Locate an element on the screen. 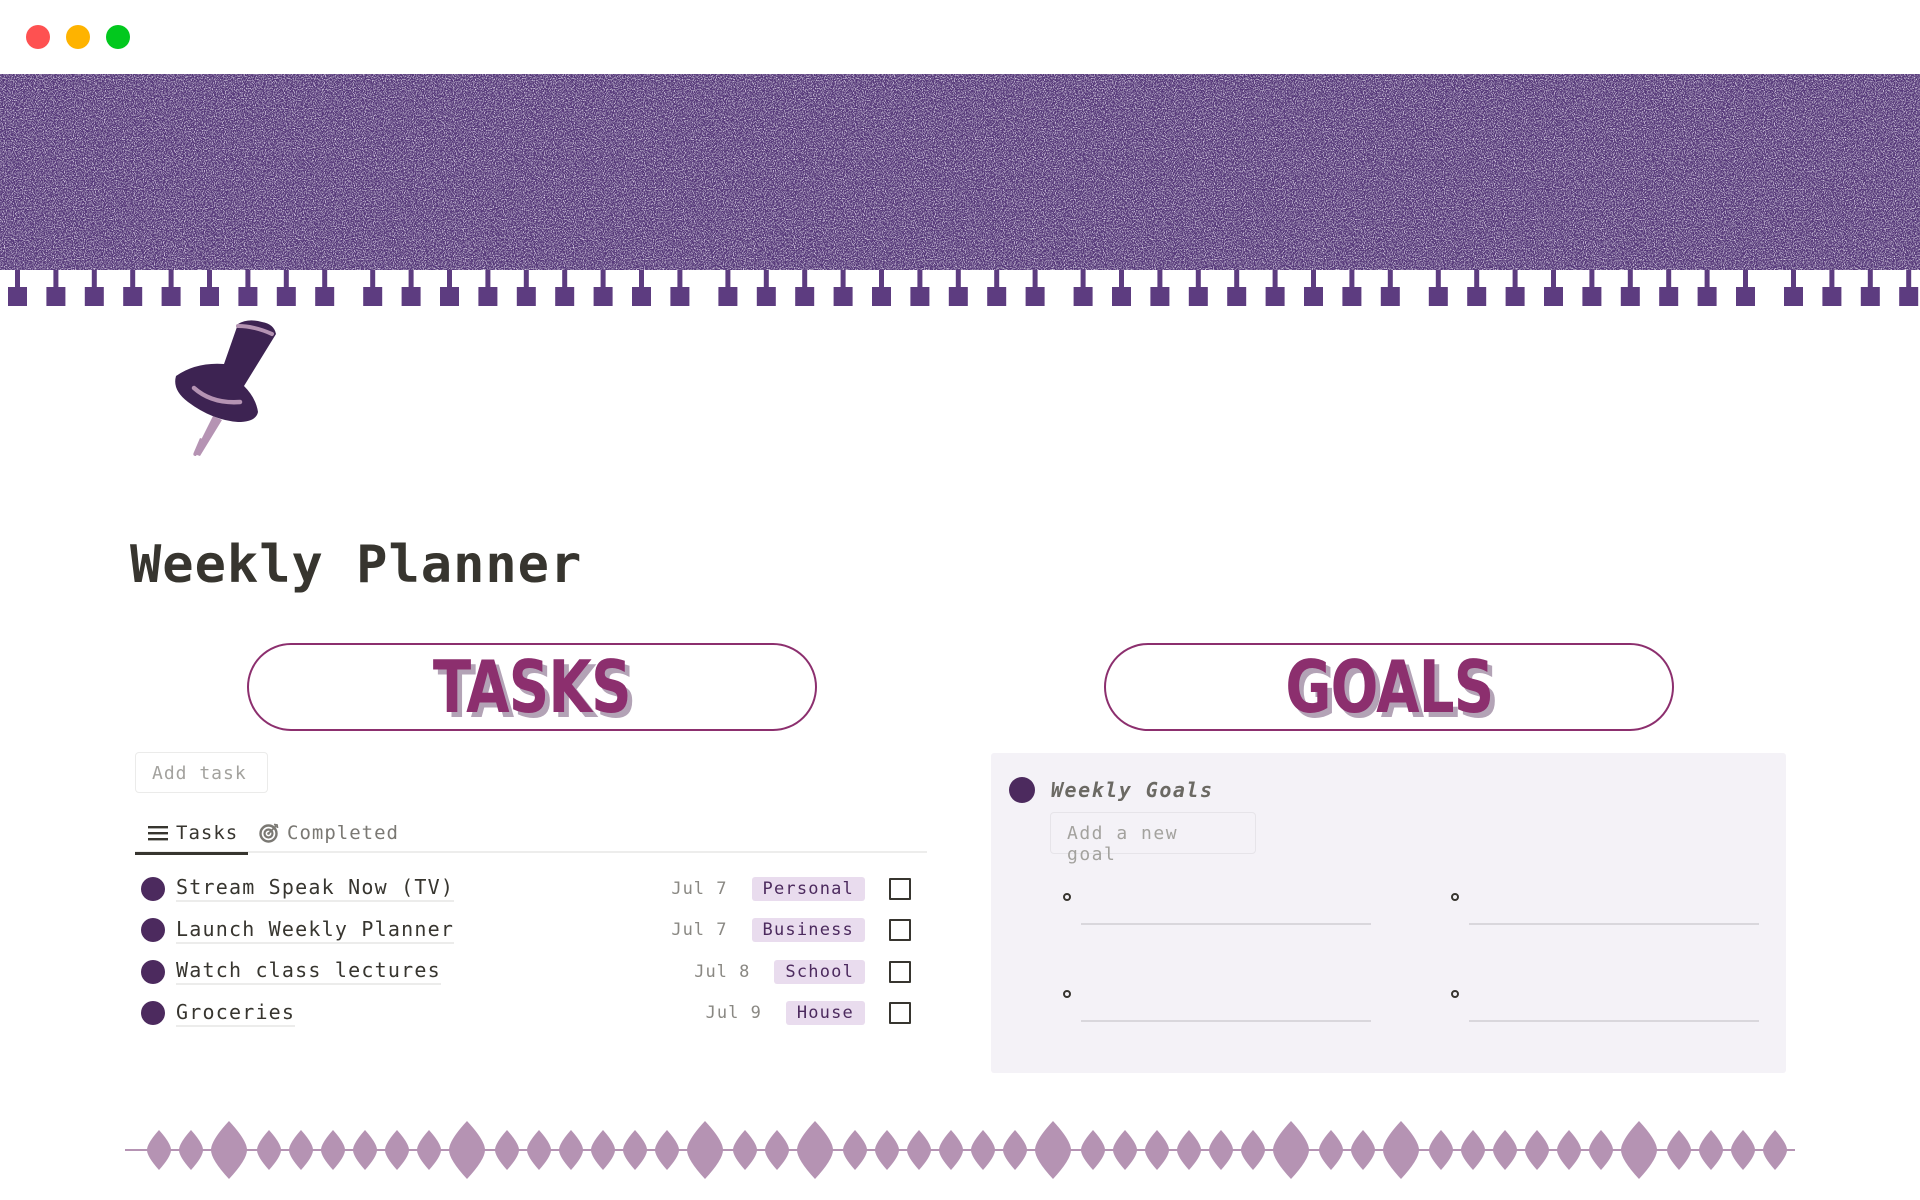  tasks-section-header: TASKS is located at coordinates (532, 687).